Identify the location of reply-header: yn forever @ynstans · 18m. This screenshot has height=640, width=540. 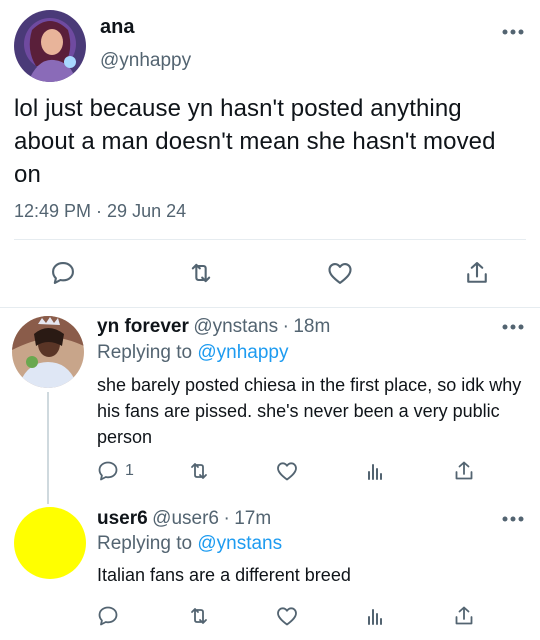
(213, 327).